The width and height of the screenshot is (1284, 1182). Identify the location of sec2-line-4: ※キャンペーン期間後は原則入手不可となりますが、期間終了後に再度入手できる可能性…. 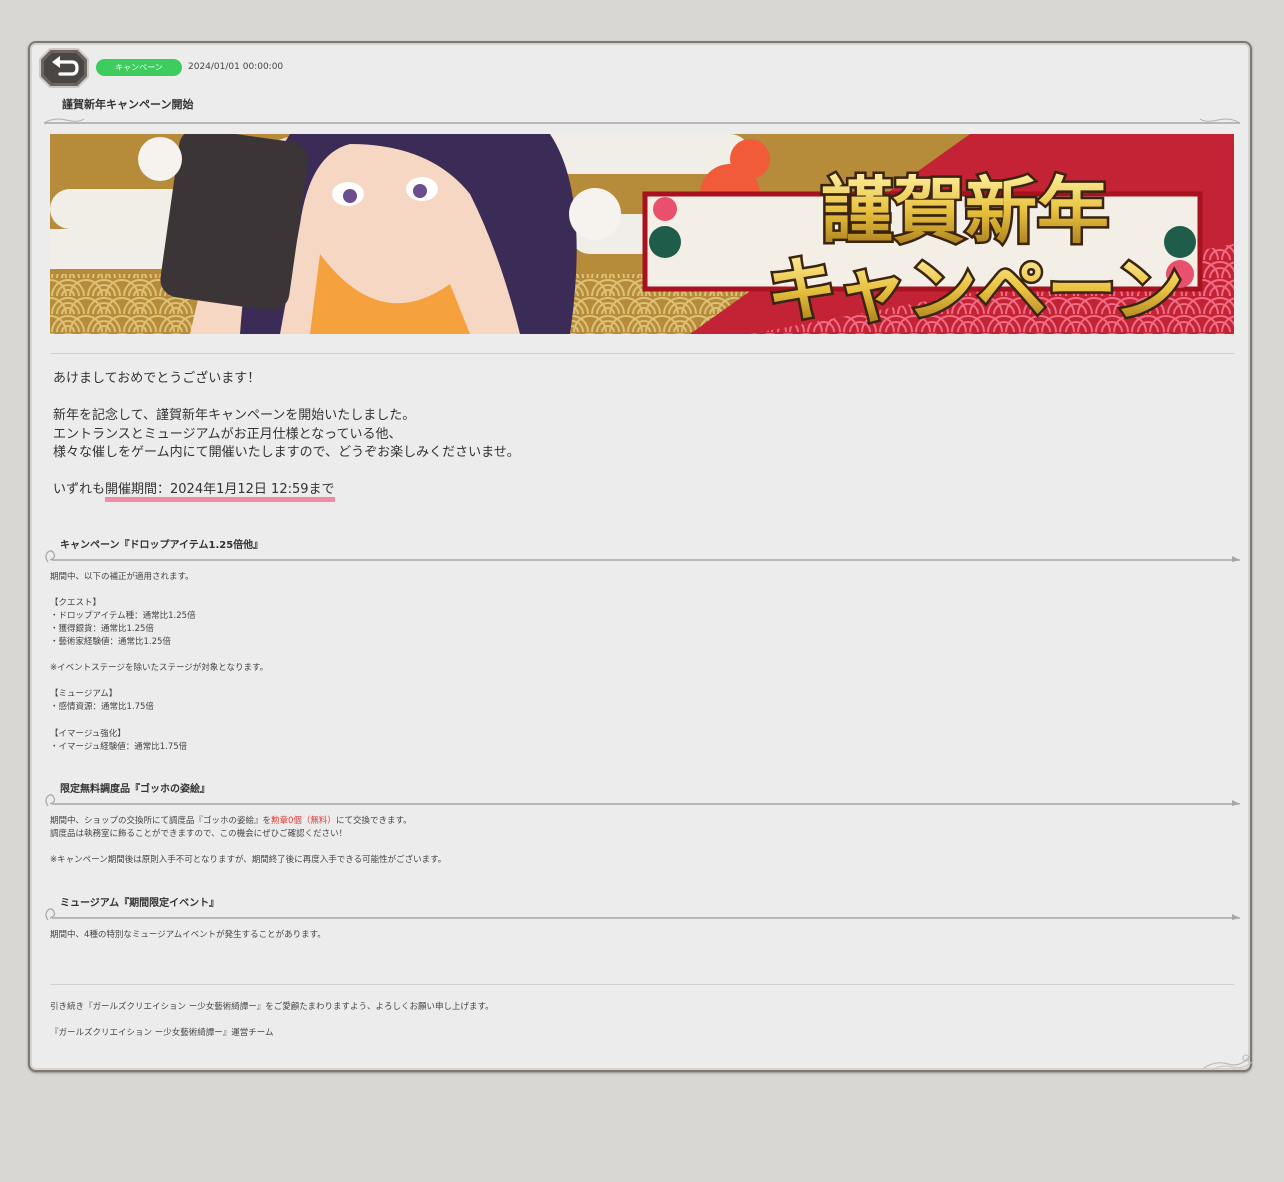
(248, 860).